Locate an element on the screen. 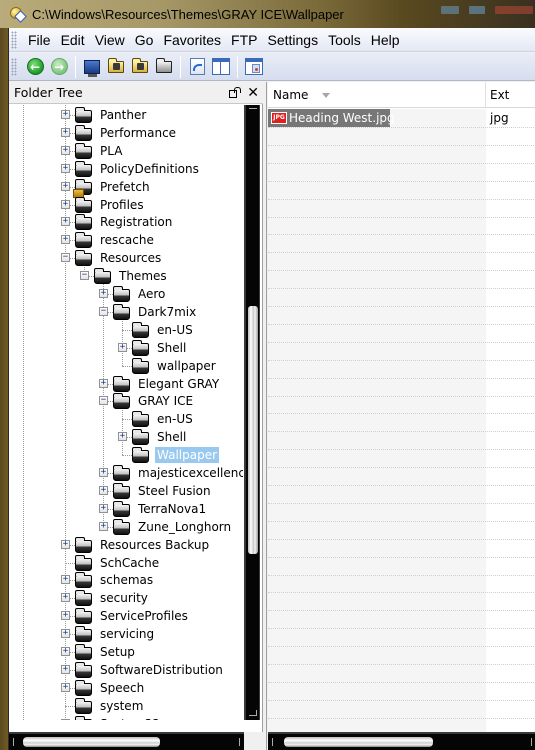 The height and width of the screenshot is (750, 535). tree-item: + Steel Fusion is located at coordinates (126, 491).